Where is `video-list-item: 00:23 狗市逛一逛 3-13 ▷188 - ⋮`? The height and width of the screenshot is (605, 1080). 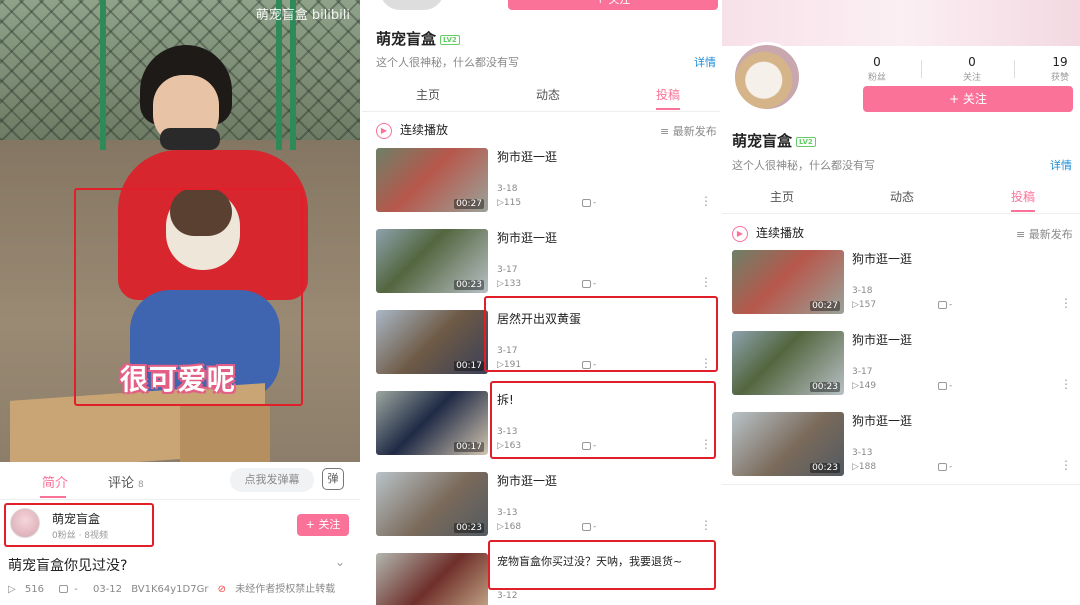 video-list-item: 00:23 狗市逛一逛 3-13 ▷188 - ⋮ is located at coordinates (901, 452).